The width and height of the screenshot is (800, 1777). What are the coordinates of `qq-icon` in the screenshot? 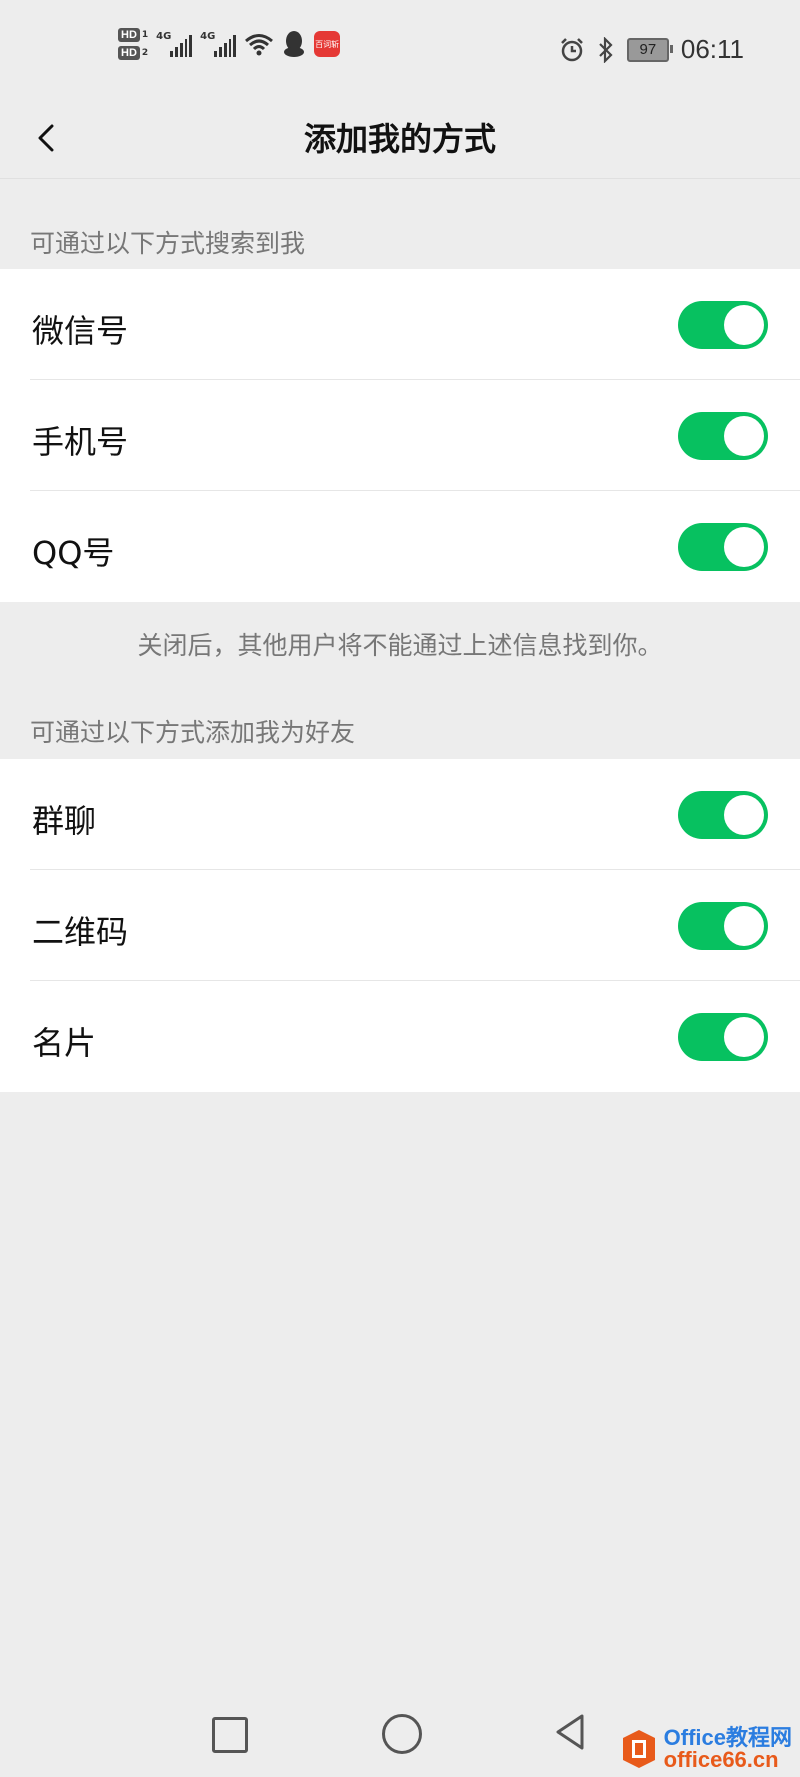 It's located at (294, 44).